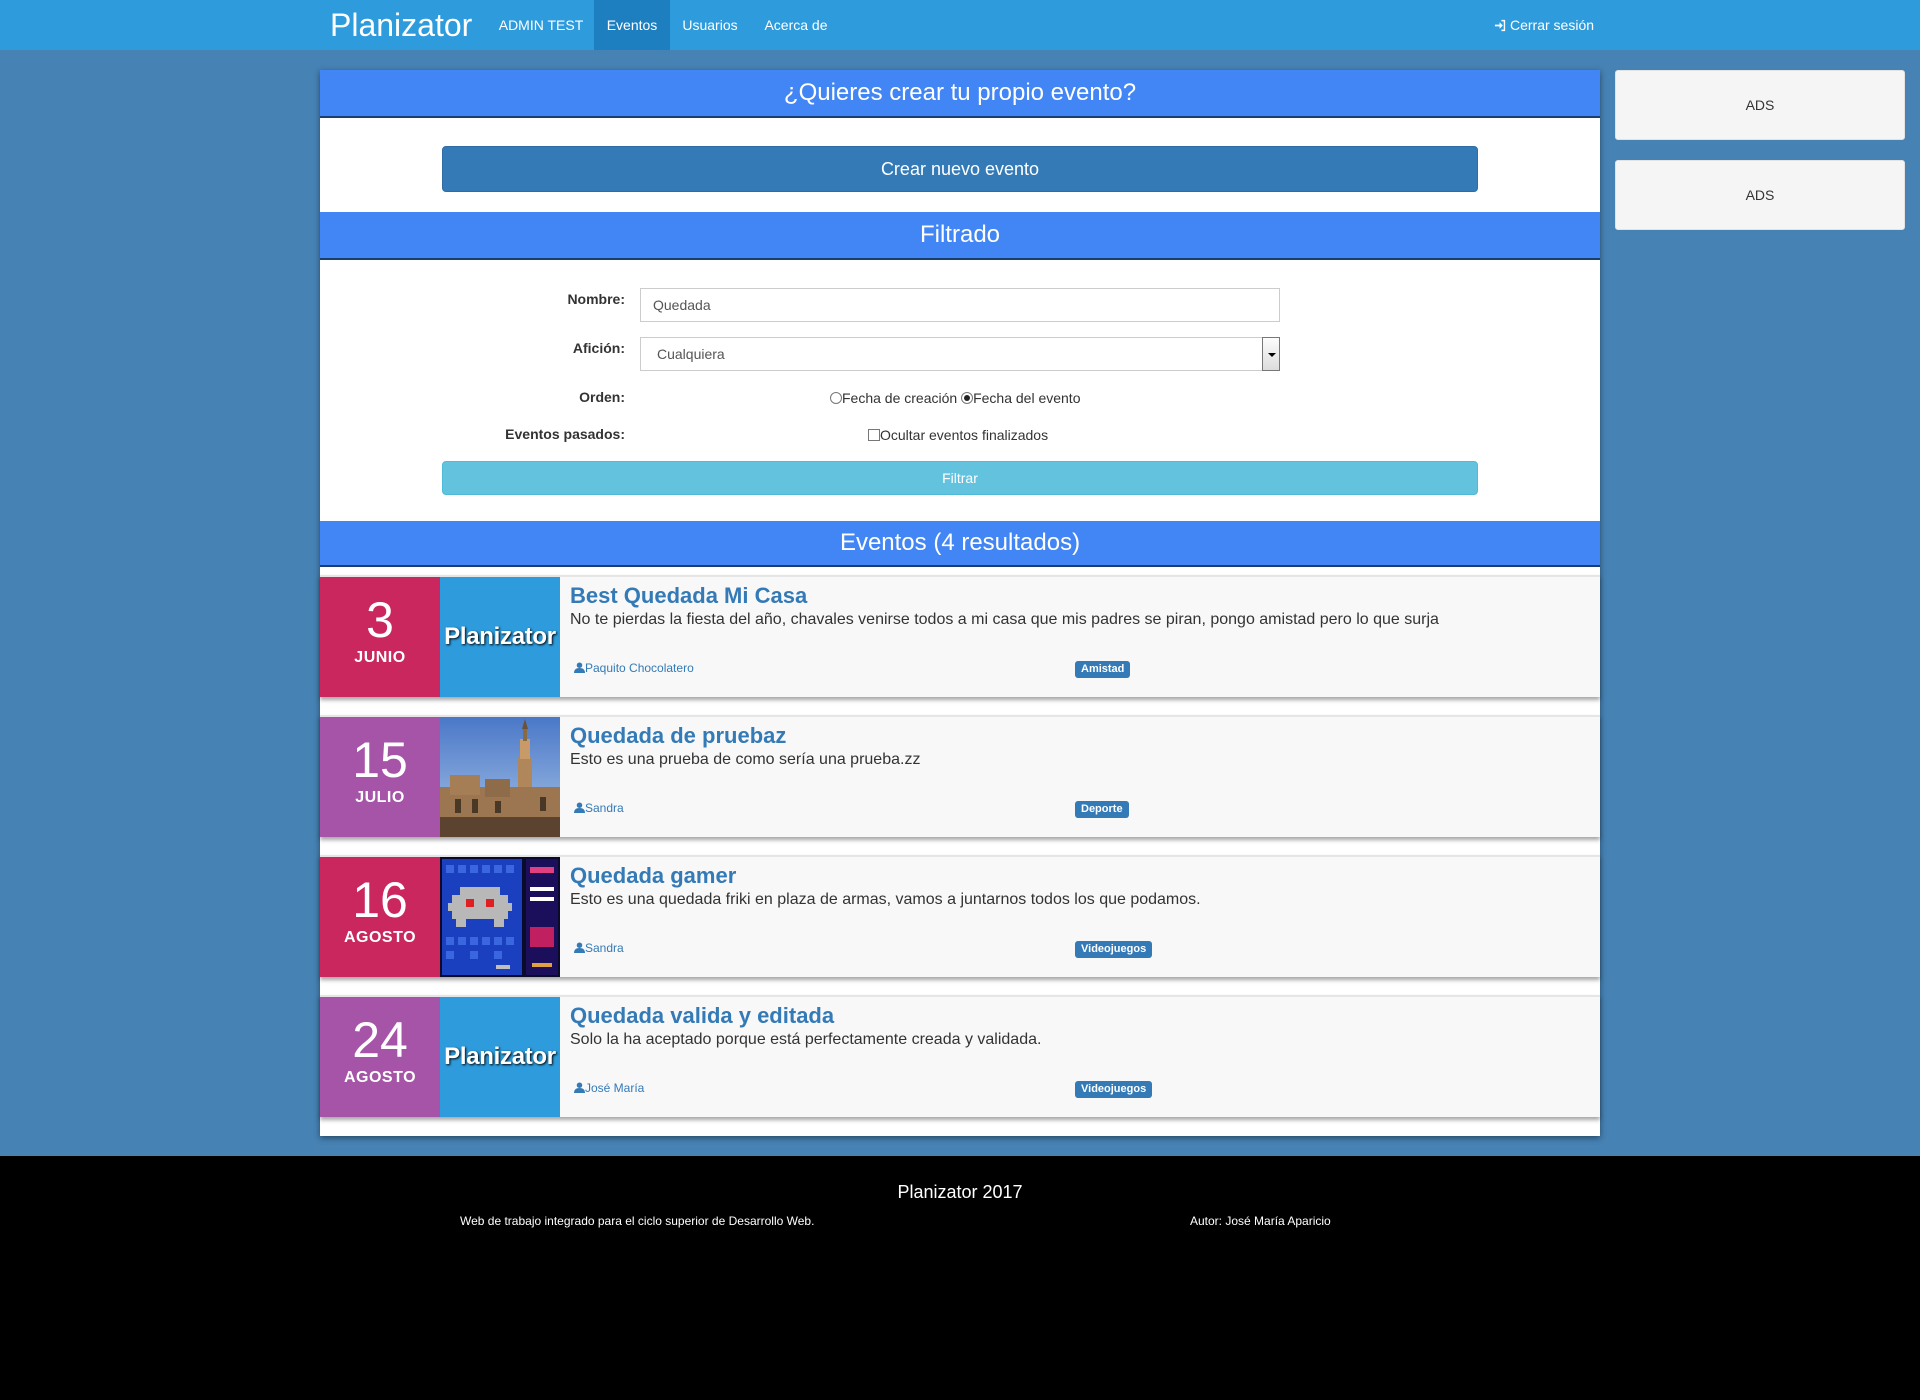 The width and height of the screenshot is (1920, 1400). Describe the element at coordinates (380, 760) in the screenshot. I see `event-day: 15` at that location.